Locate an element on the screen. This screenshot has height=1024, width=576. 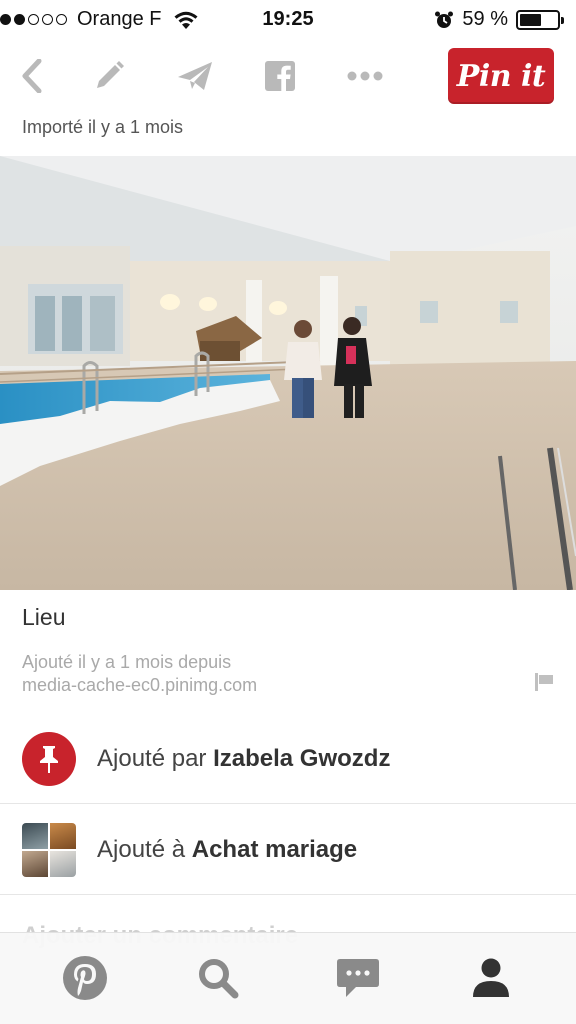
tab-bar is located at coordinates (288, 978).